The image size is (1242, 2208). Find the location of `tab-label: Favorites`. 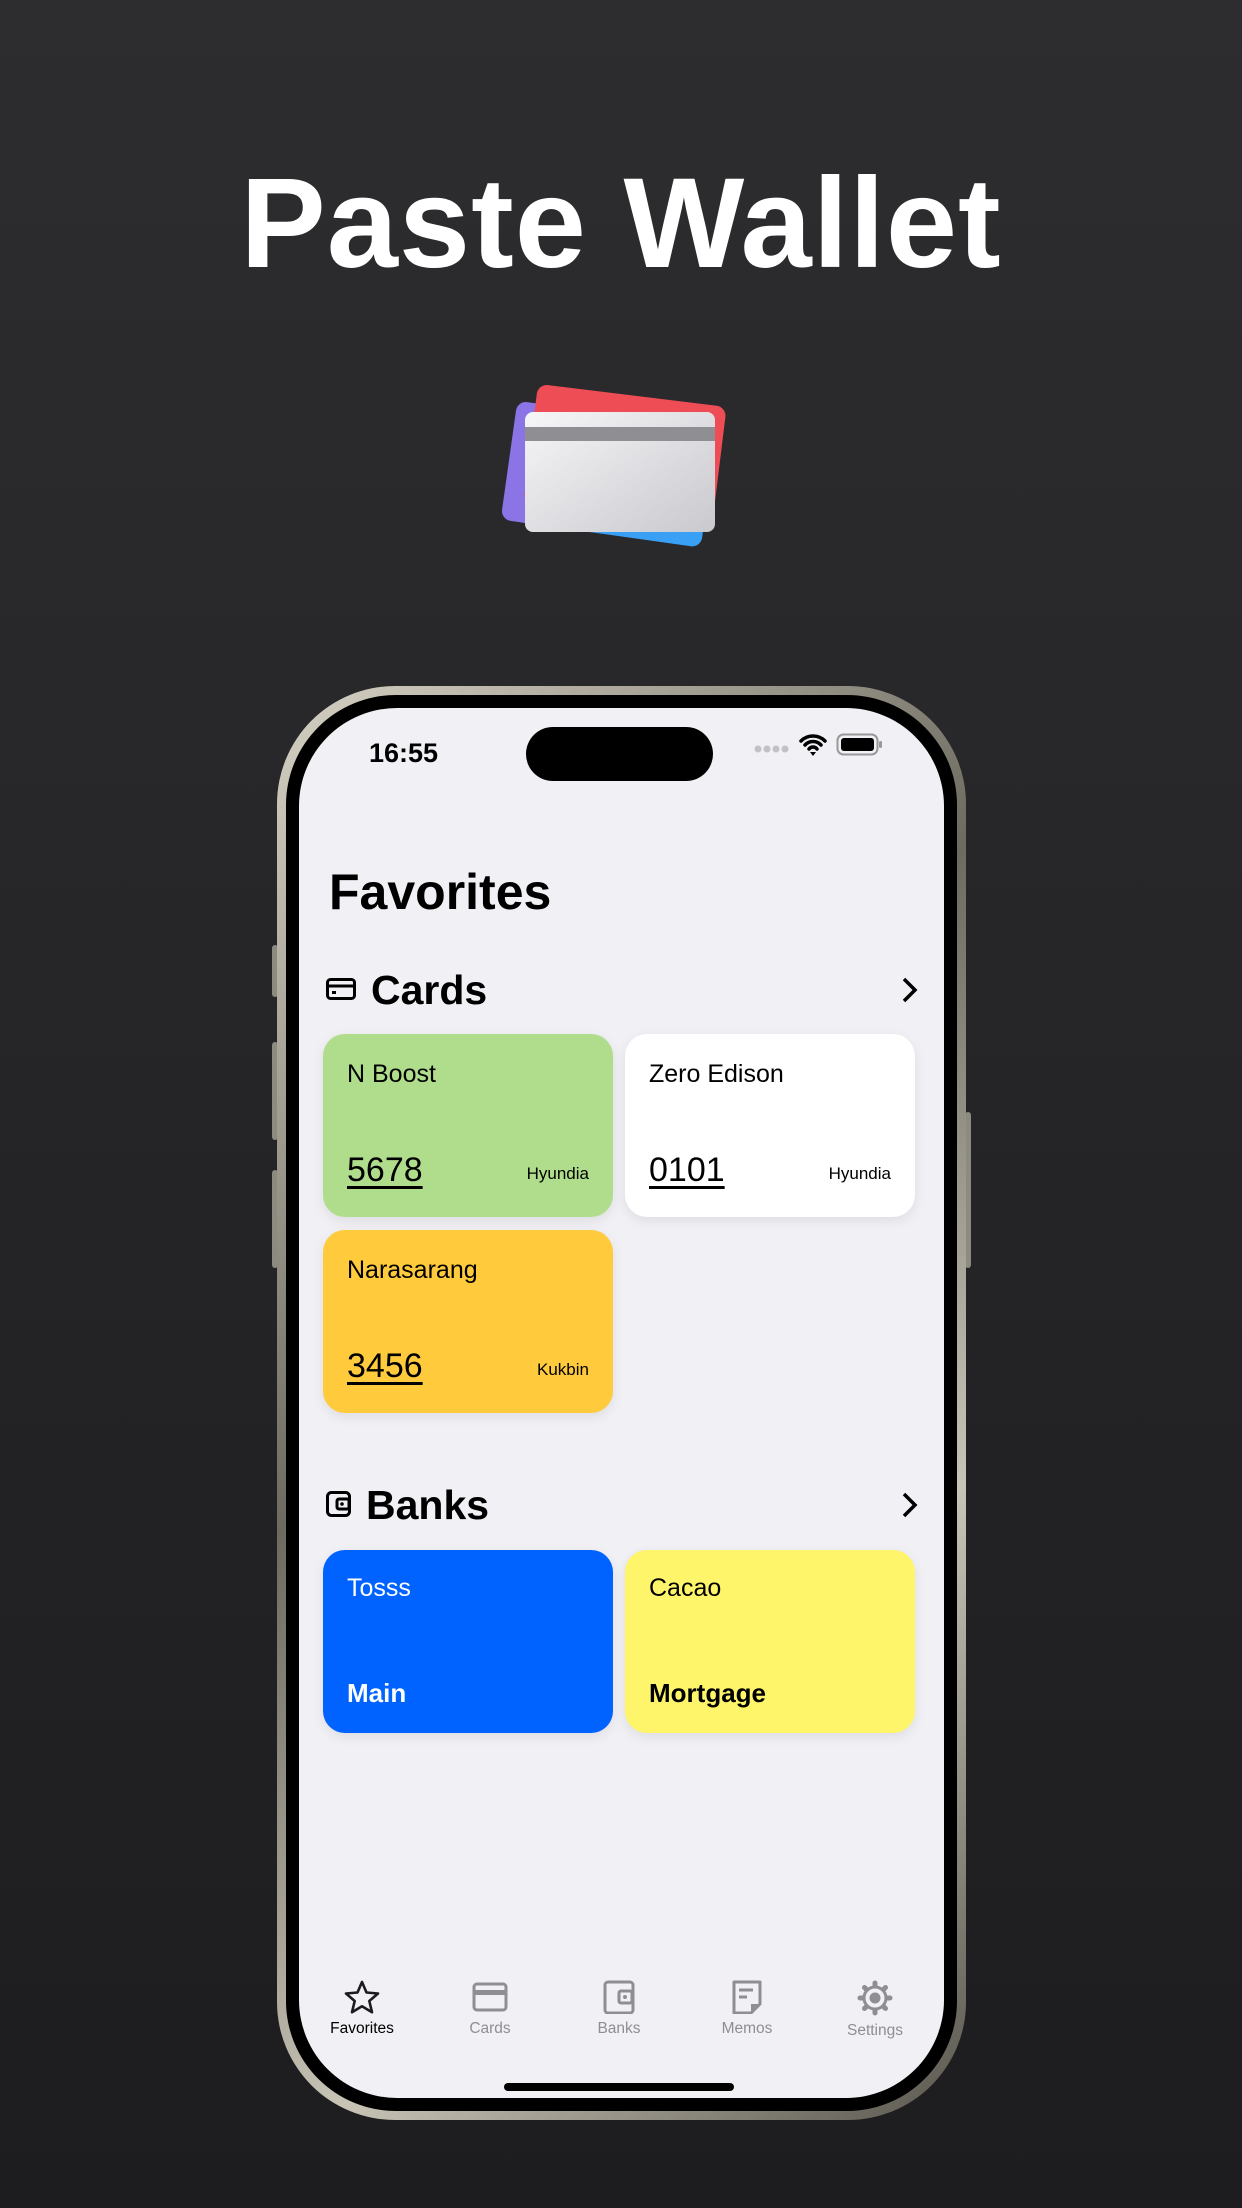

tab-label: Favorites is located at coordinates (362, 2028).